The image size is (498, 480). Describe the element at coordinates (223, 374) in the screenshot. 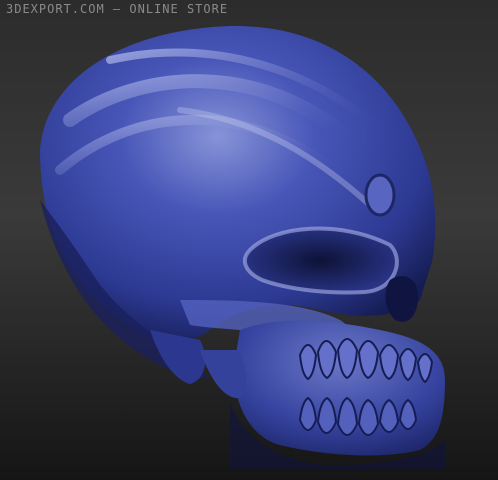

I see `tendril` at that location.